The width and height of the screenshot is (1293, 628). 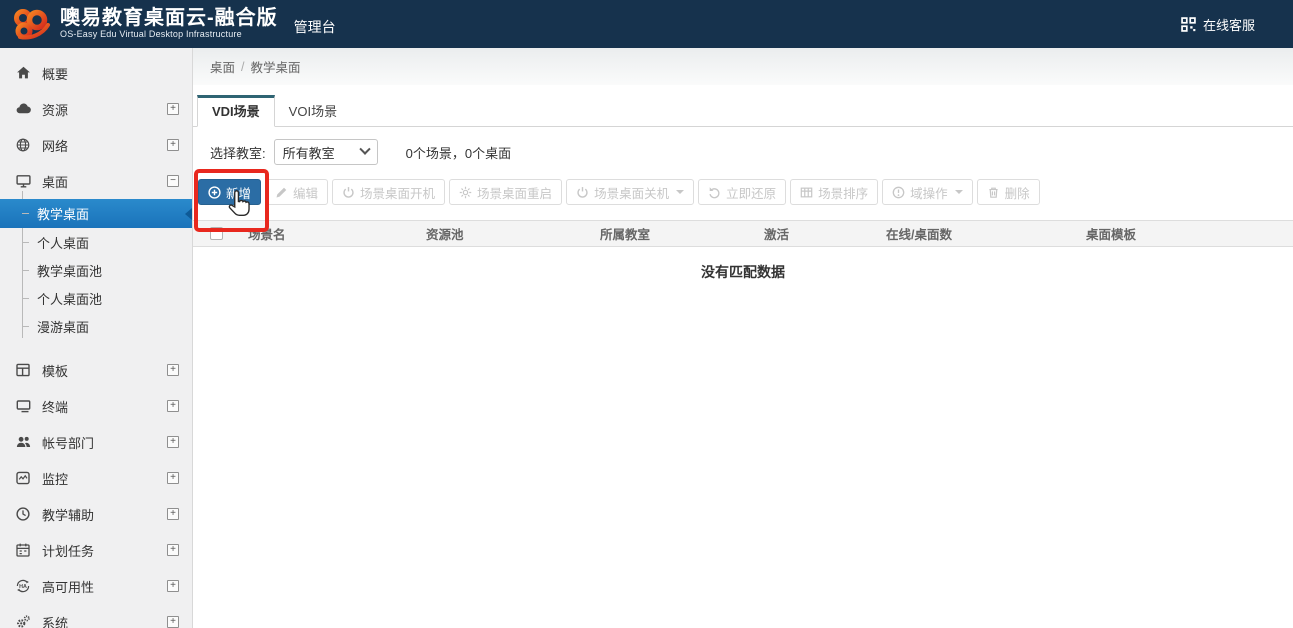 What do you see at coordinates (236, 111) in the screenshot?
I see `tab-vdi-scene: VDI场景` at bounding box center [236, 111].